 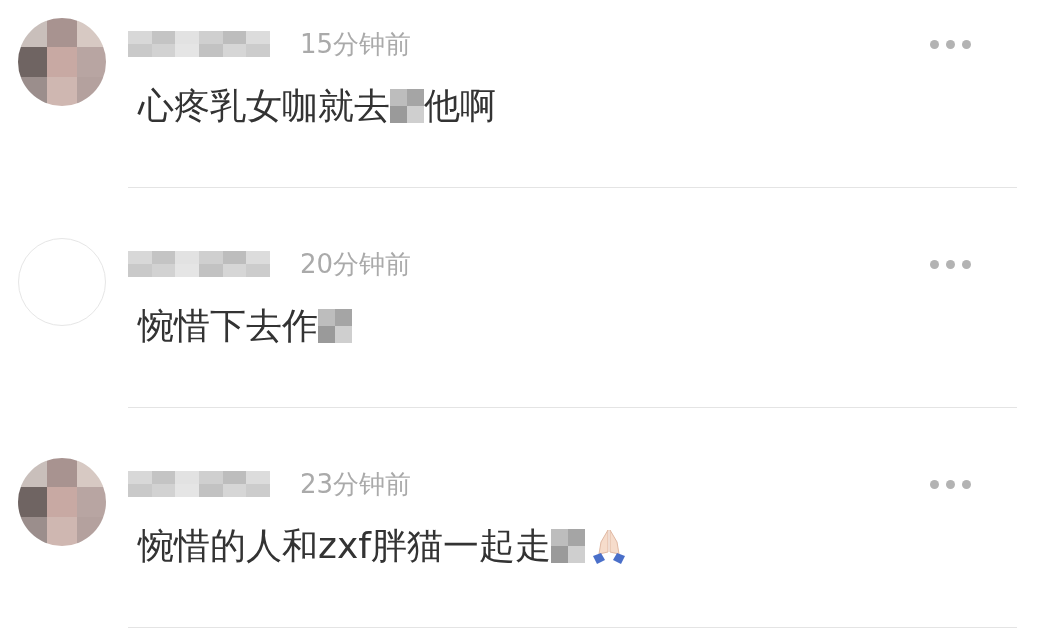 I want to click on comment-text: 惋惜下去作, so click(x=228, y=325).